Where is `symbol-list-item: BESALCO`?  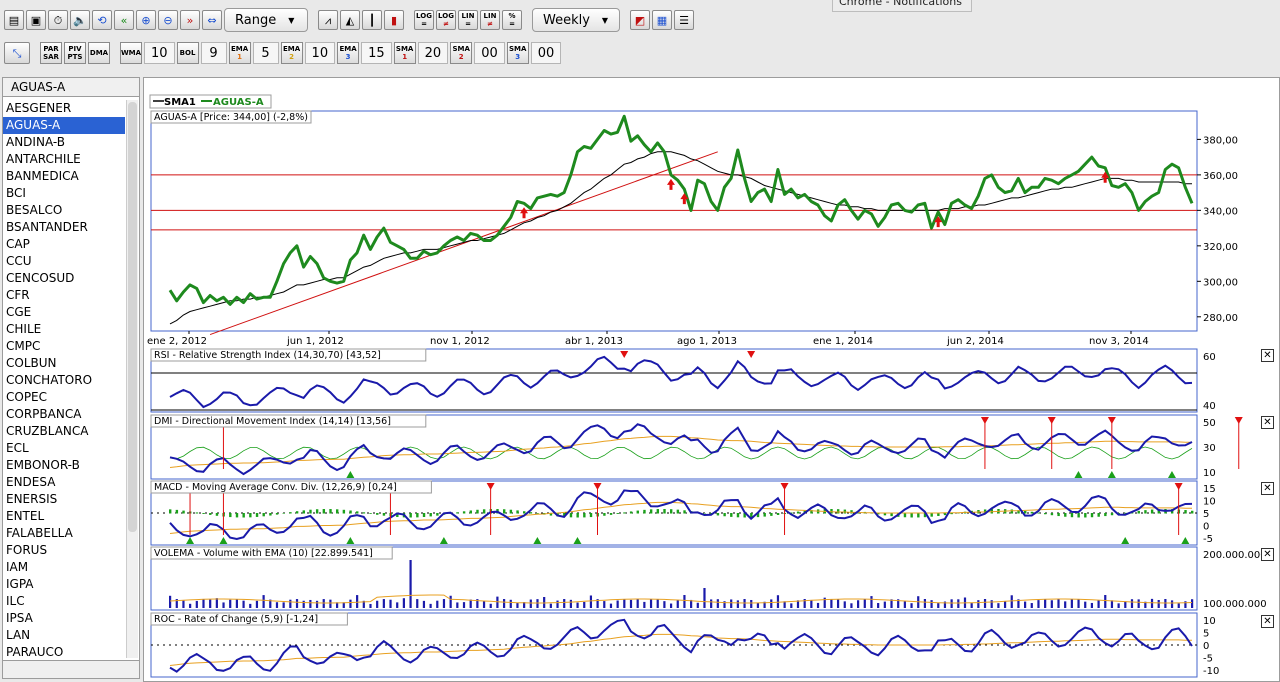 symbol-list-item: BESALCO is located at coordinates (64, 210).